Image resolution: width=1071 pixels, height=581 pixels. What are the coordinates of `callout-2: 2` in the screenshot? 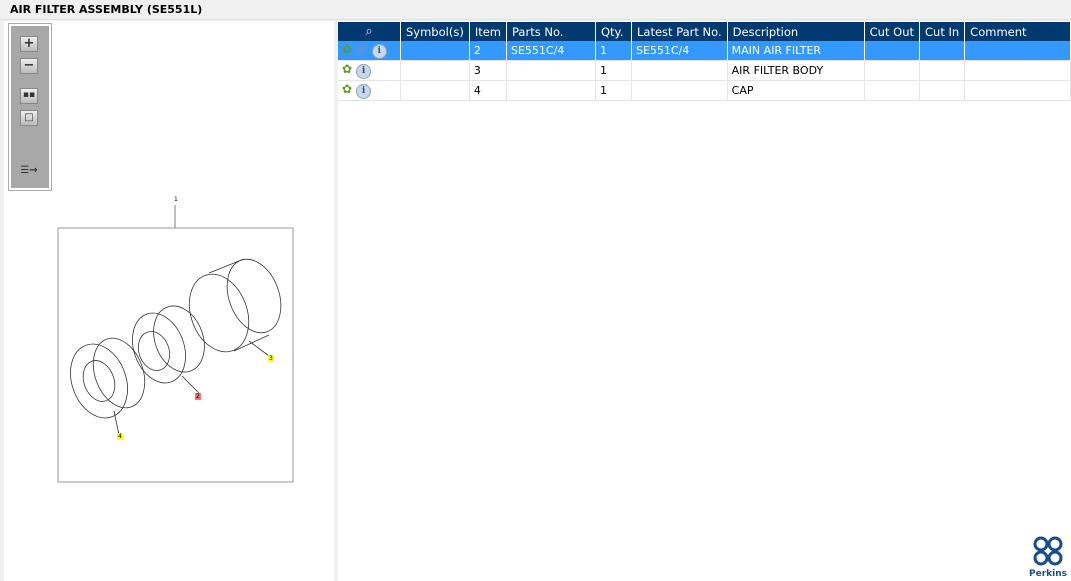 It's located at (198, 396).